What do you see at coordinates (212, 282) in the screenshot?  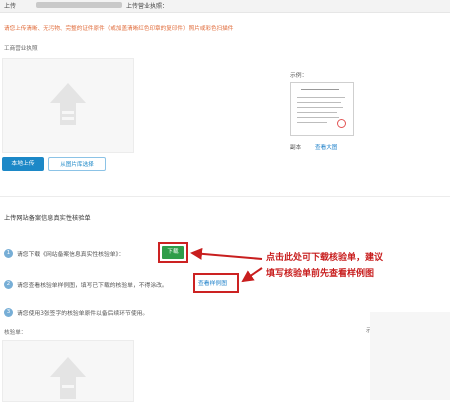 I see `view-sample-image-link: 查看样例图` at bounding box center [212, 282].